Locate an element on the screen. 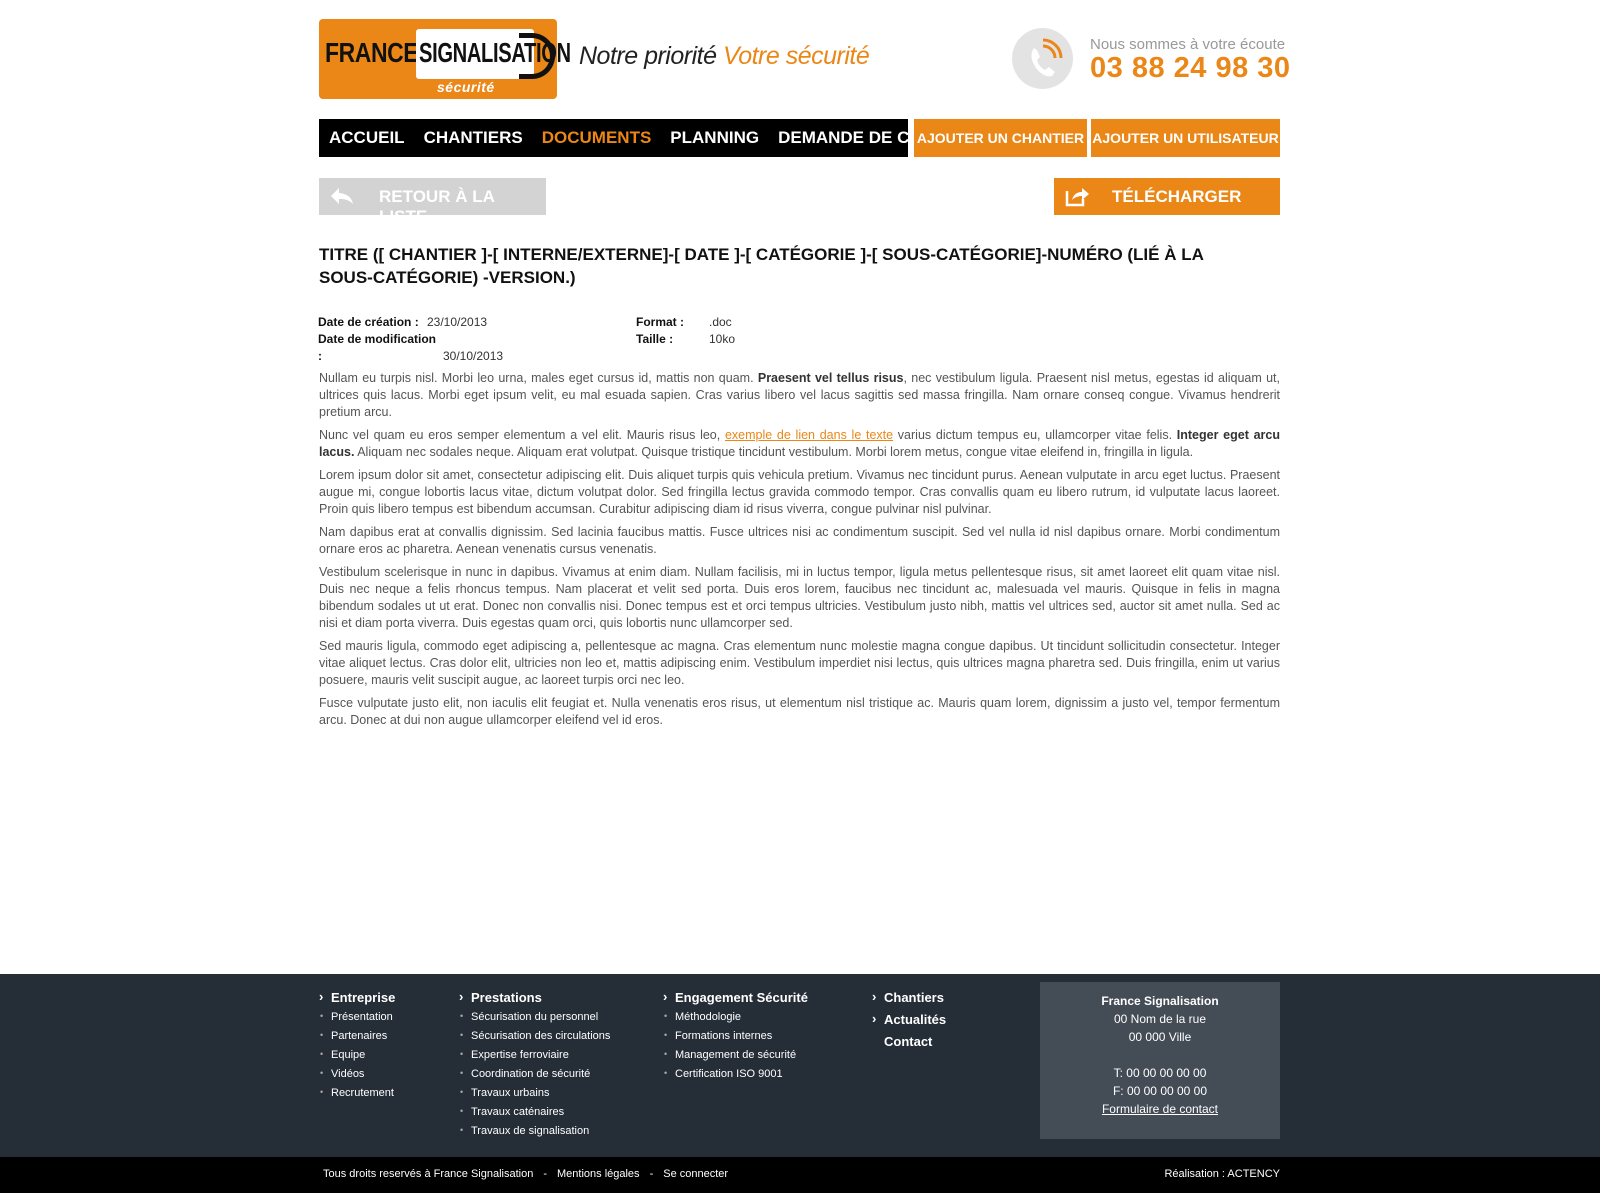  logo-text-signalisation: SIGNALISATION is located at coordinates (495, 52).